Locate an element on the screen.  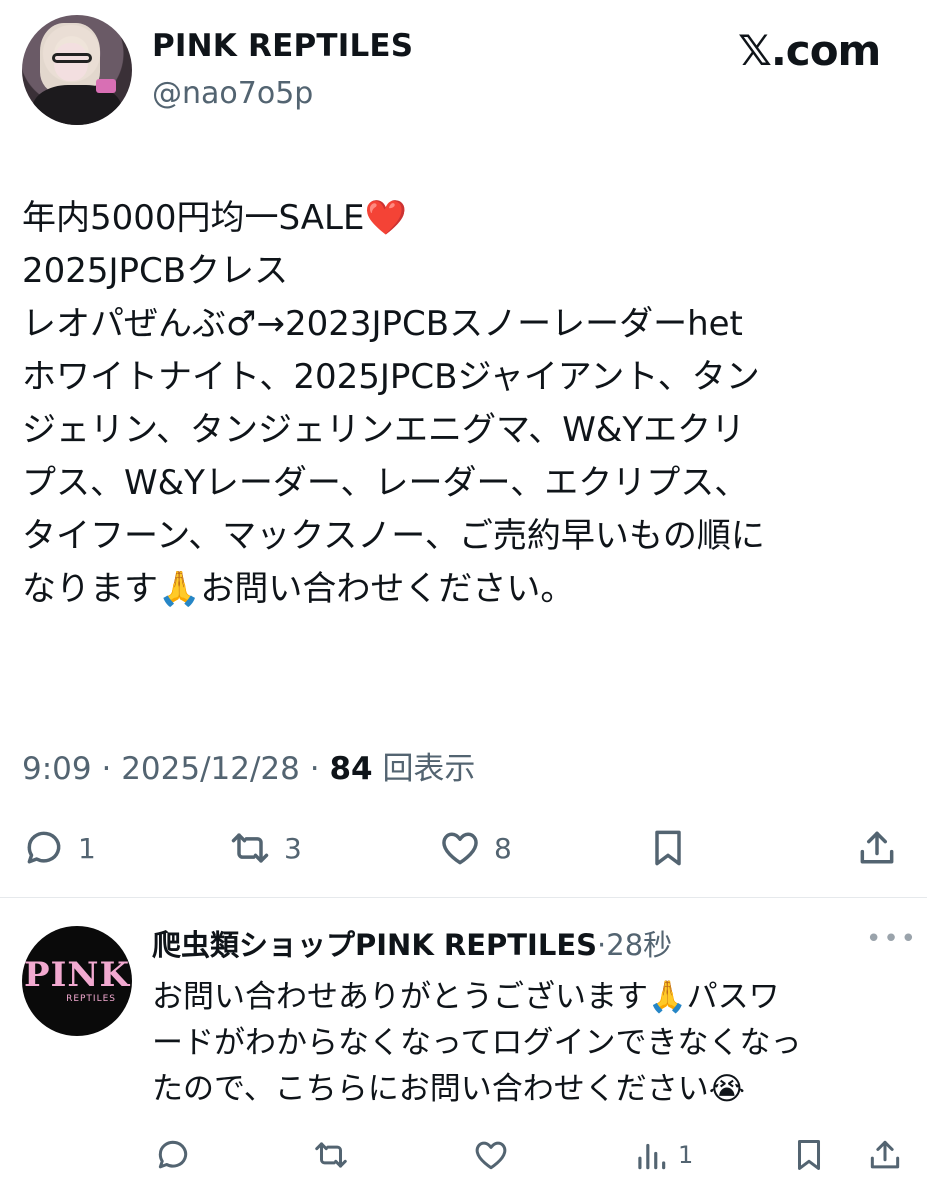
divider is located at coordinates (463, 897).